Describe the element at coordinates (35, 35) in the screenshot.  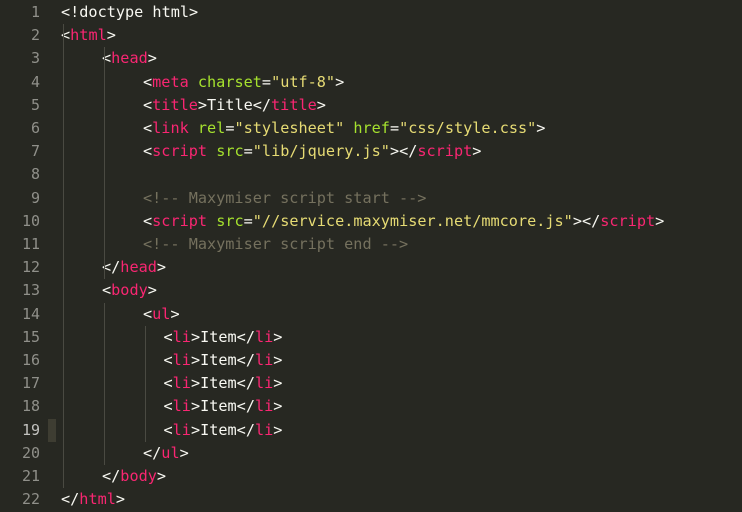
I see `line-number: 2` at that location.